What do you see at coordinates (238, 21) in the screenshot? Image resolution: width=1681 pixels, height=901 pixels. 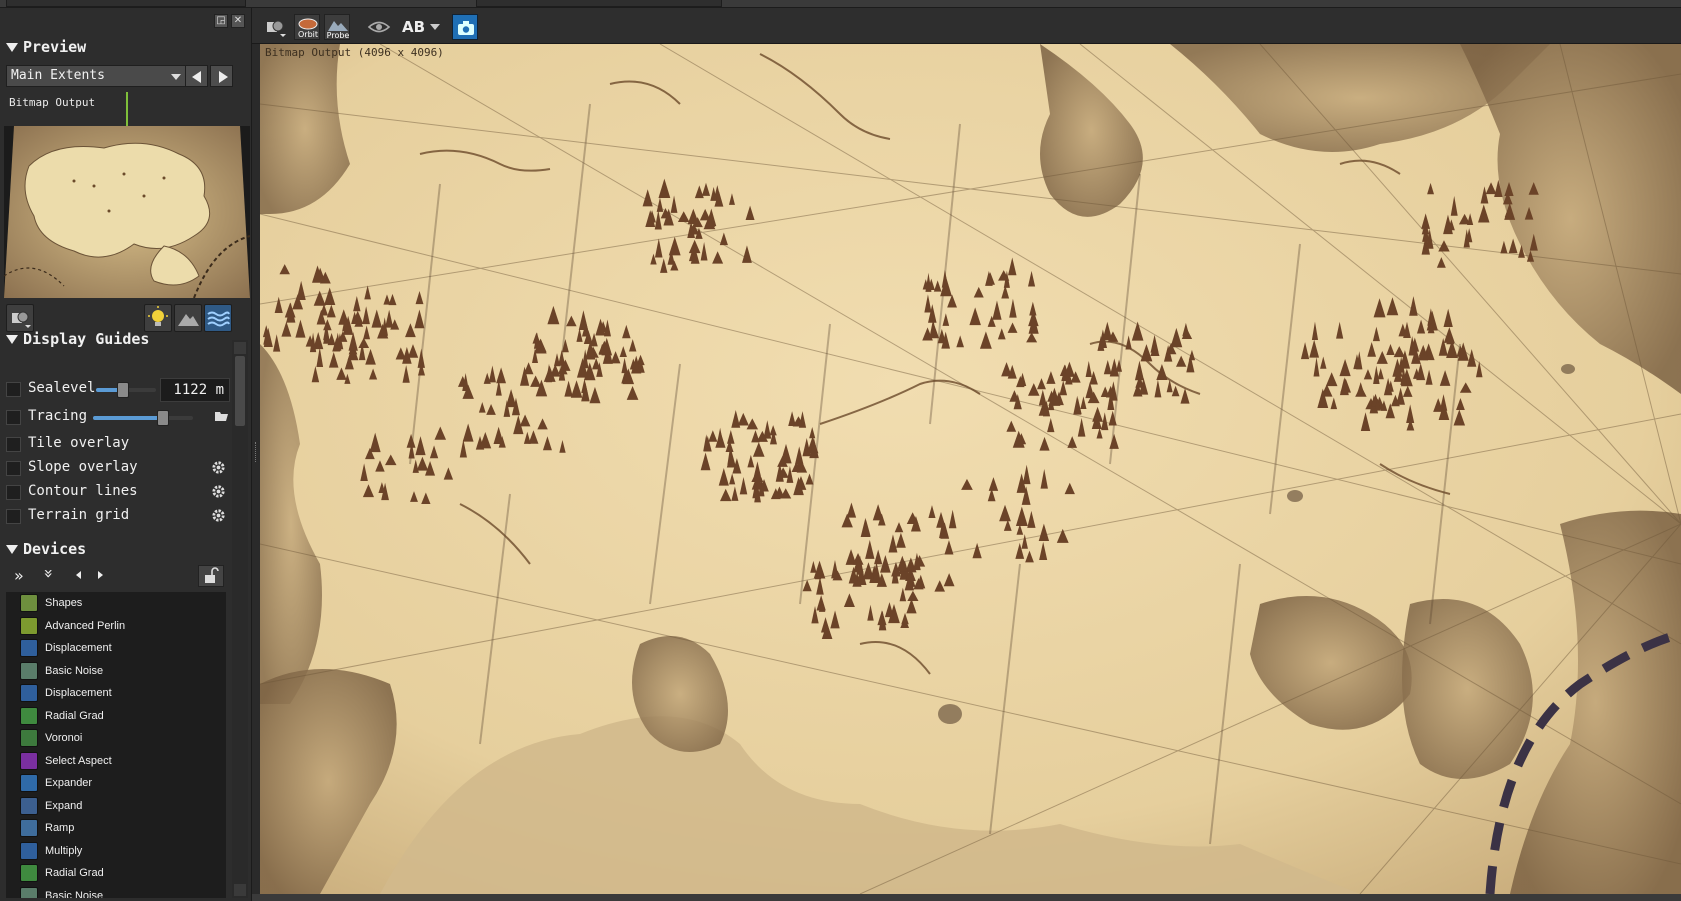 I see `close-icon: ✕` at bounding box center [238, 21].